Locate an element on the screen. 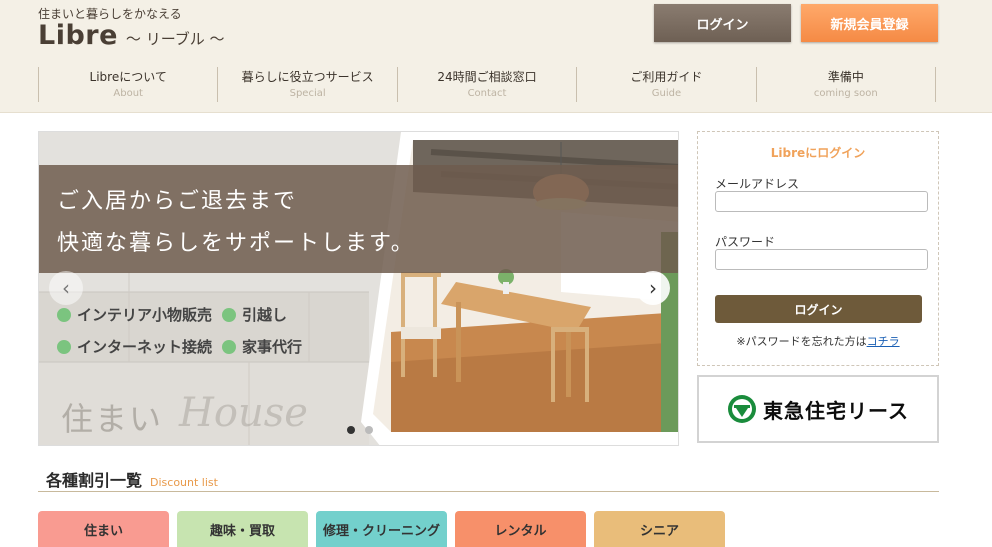 The image size is (992, 547). password-field is located at coordinates (821, 259).